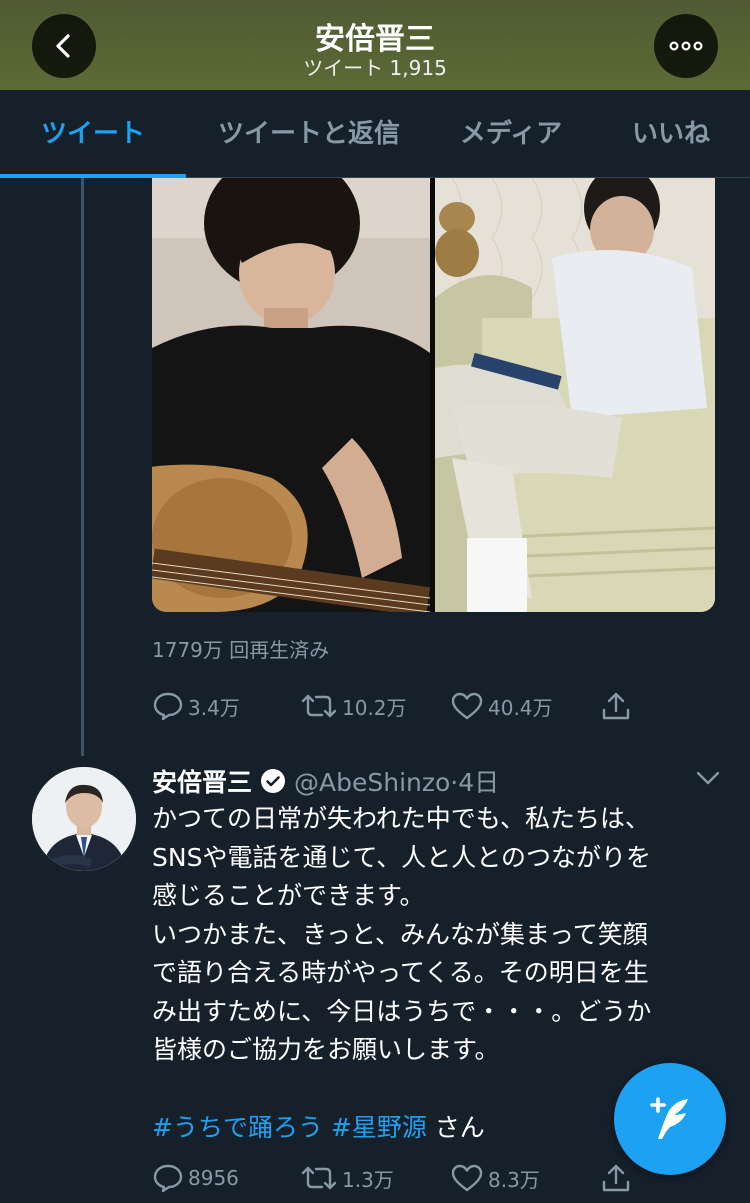 The image size is (750, 1203). What do you see at coordinates (400, 934) in the screenshot?
I see `tweet-line: いつかまた、きっと、みんなが集まって笑顔` at bounding box center [400, 934].